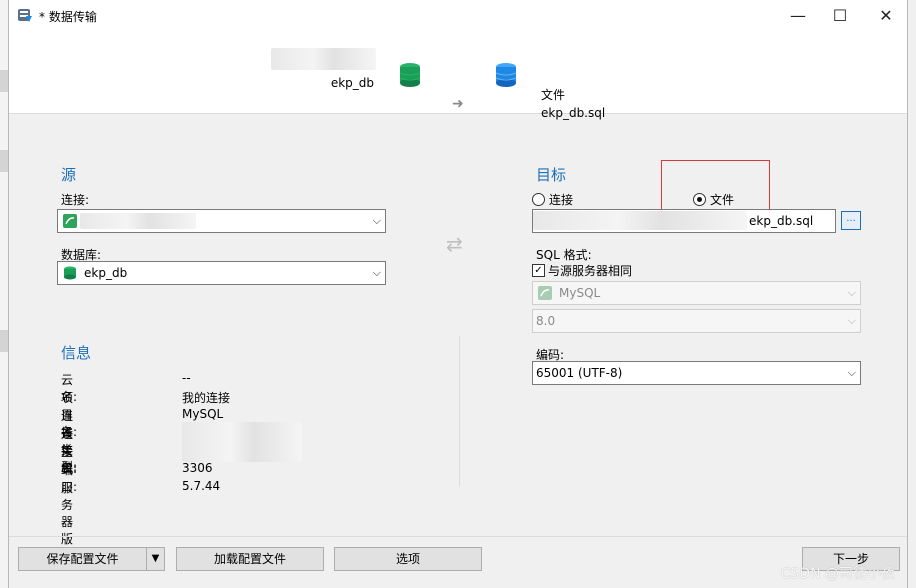 The height and width of the screenshot is (588, 916). What do you see at coordinates (459, 411) in the screenshot?
I see `section-divider` at bounding box center [459, 411].